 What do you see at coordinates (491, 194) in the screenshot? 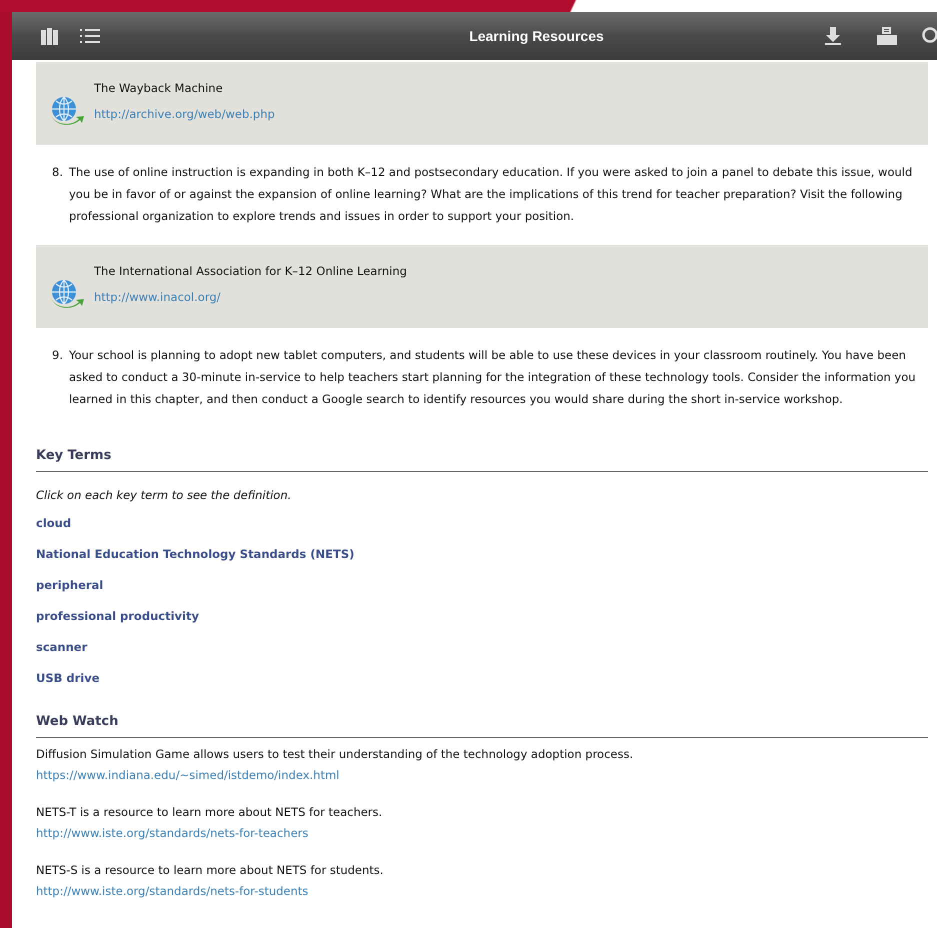
I see `question-text: The use of online instruction is expanding in both K–12 and postsecondary education. If you were asked to join a panel to debate this issue, would you be in favor of or against the expansion of online learning? What are the implications of this trend for teacher preparation? Visit the following professional organization to explore trends and issues in order to support your position.` at bounding box center [491, 194].